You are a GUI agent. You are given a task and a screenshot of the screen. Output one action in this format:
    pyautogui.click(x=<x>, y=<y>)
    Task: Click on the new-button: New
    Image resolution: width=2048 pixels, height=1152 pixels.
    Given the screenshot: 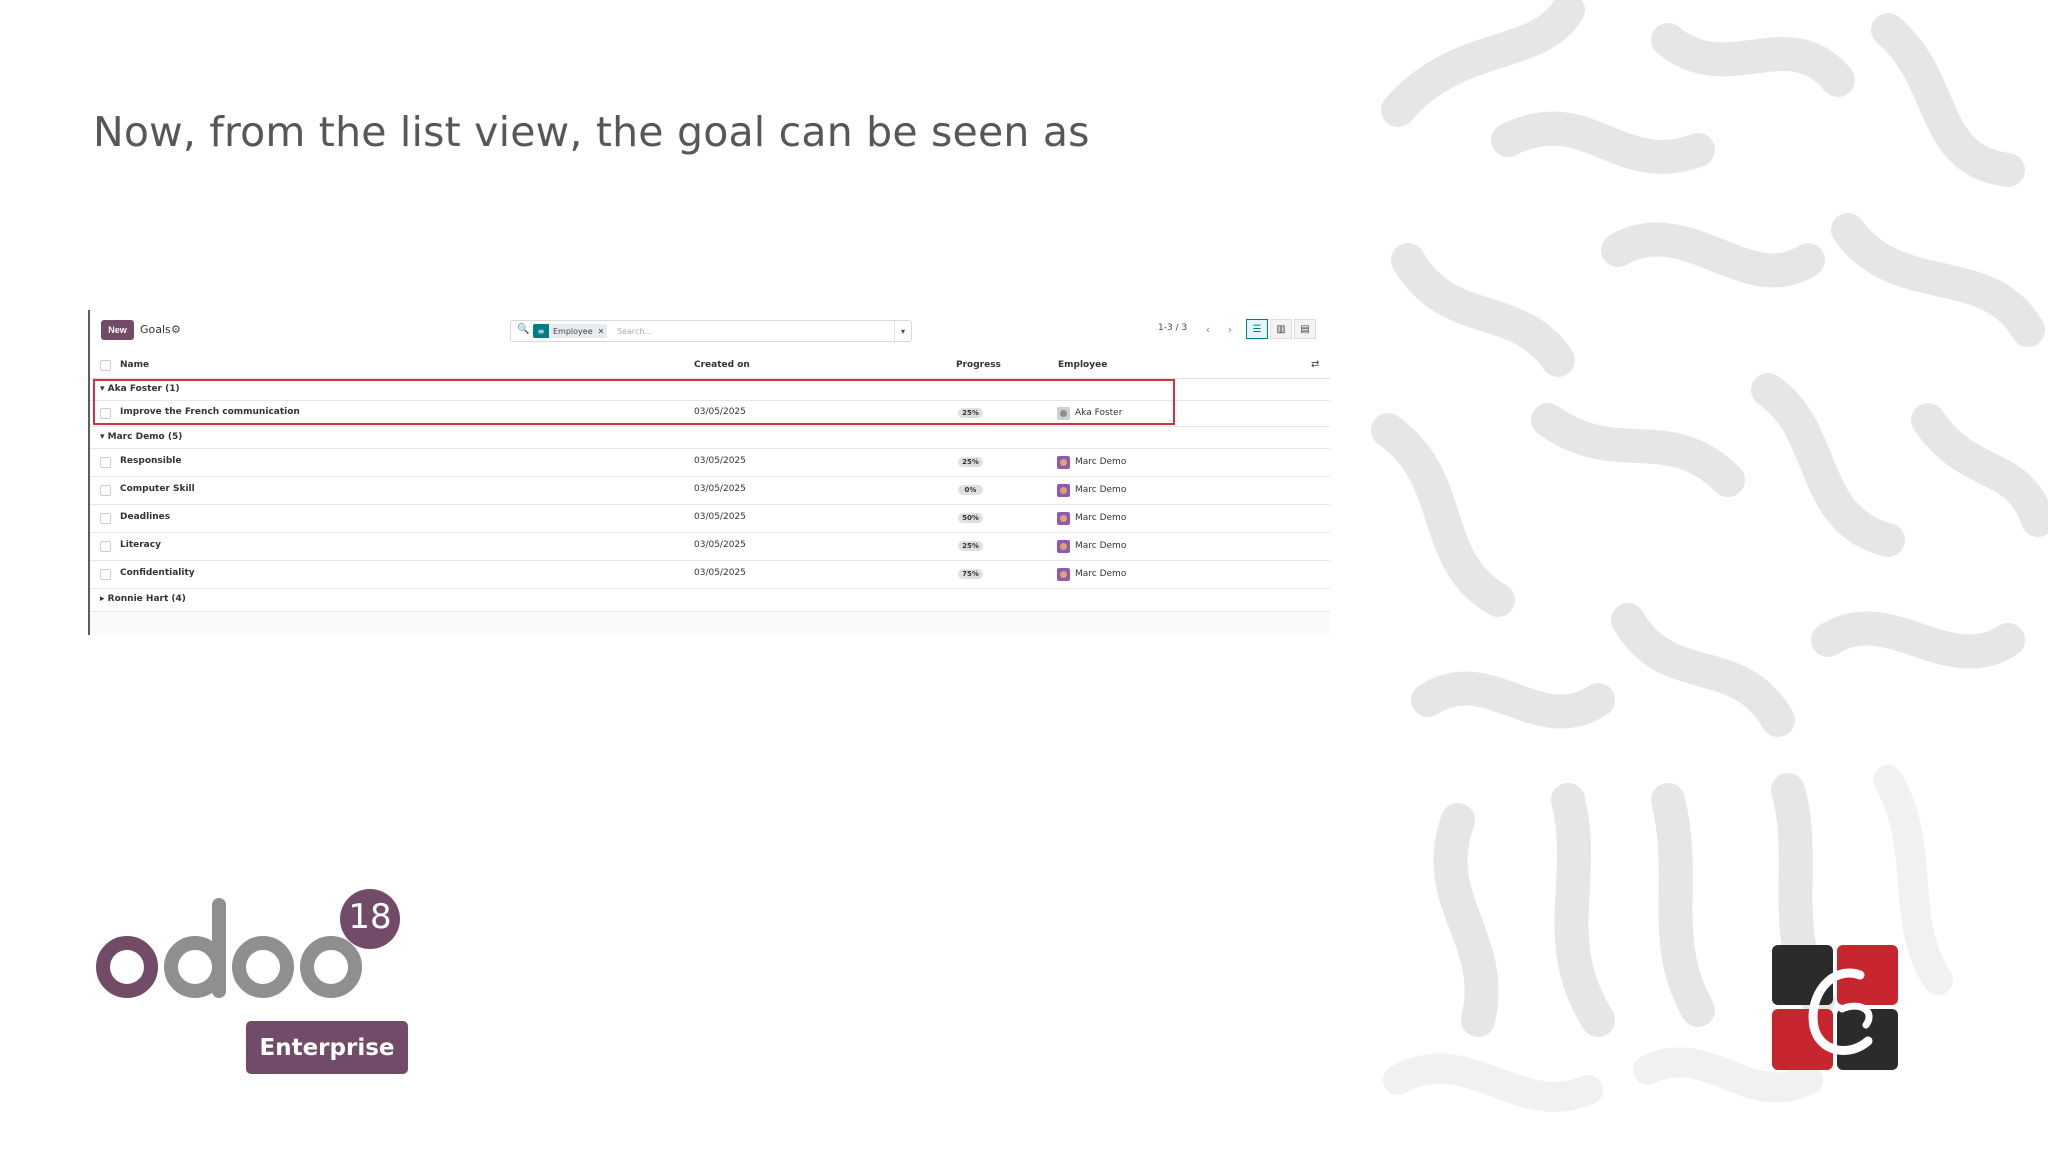 What is the action you would take?
    pyautogui.click(x=117, y=330)
    